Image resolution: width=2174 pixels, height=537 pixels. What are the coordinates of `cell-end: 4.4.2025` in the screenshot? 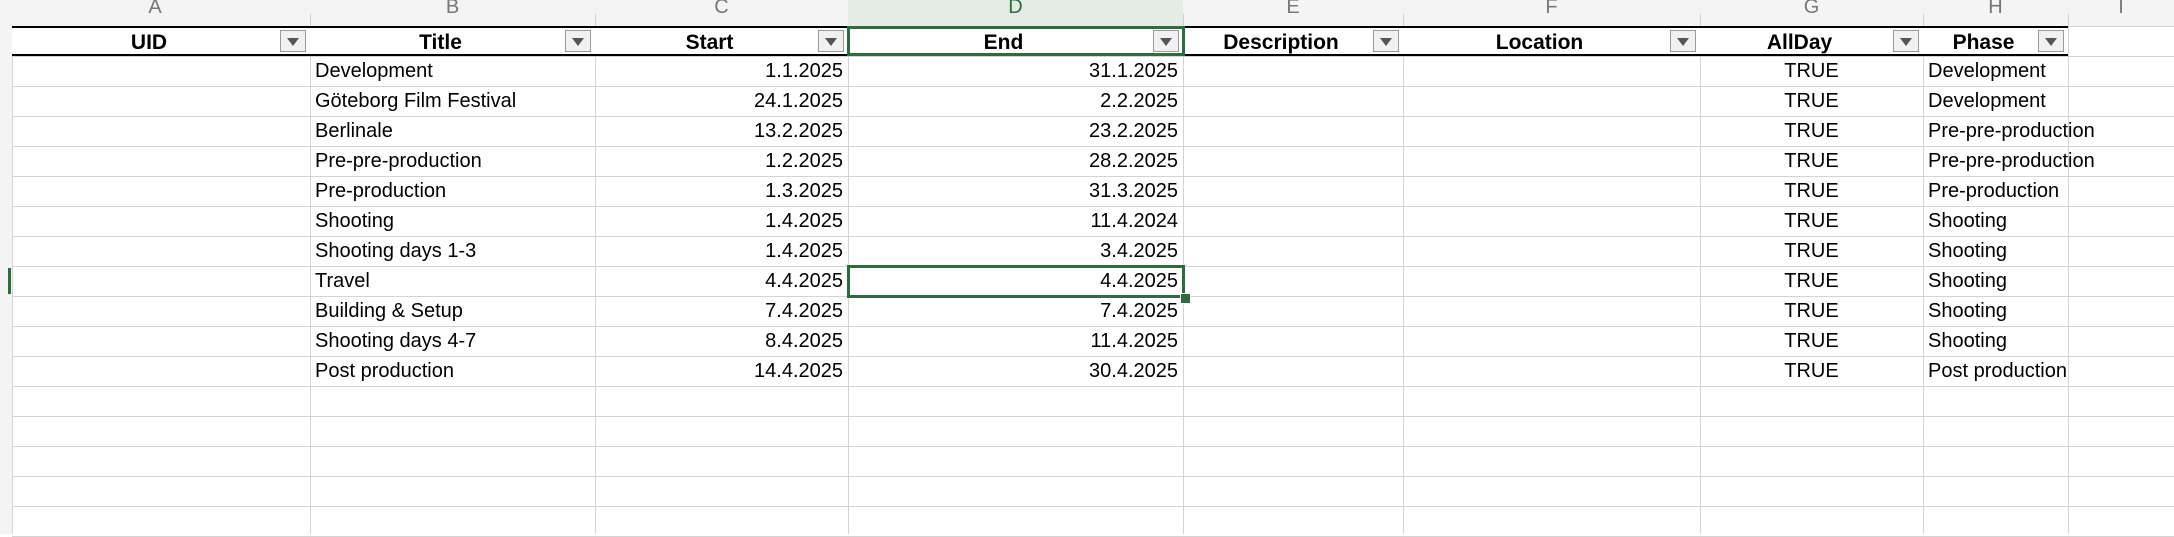 It's located at (1015, 281).